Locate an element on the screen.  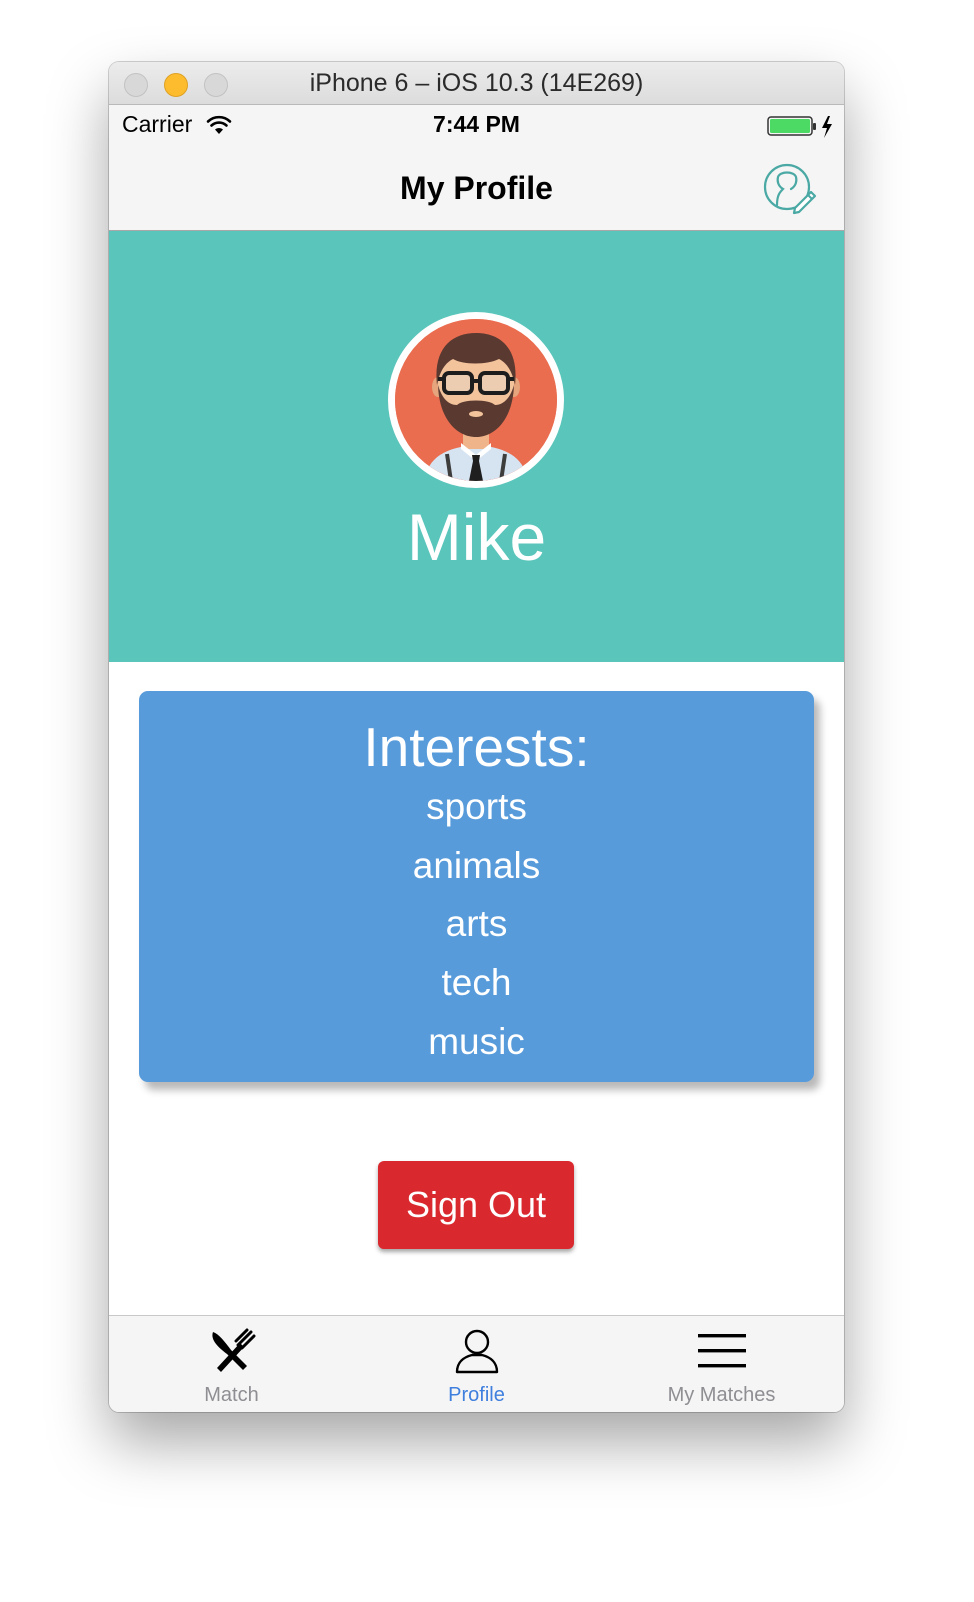
sign-out-button: Sign Out is located at coordinates (476, 1205).